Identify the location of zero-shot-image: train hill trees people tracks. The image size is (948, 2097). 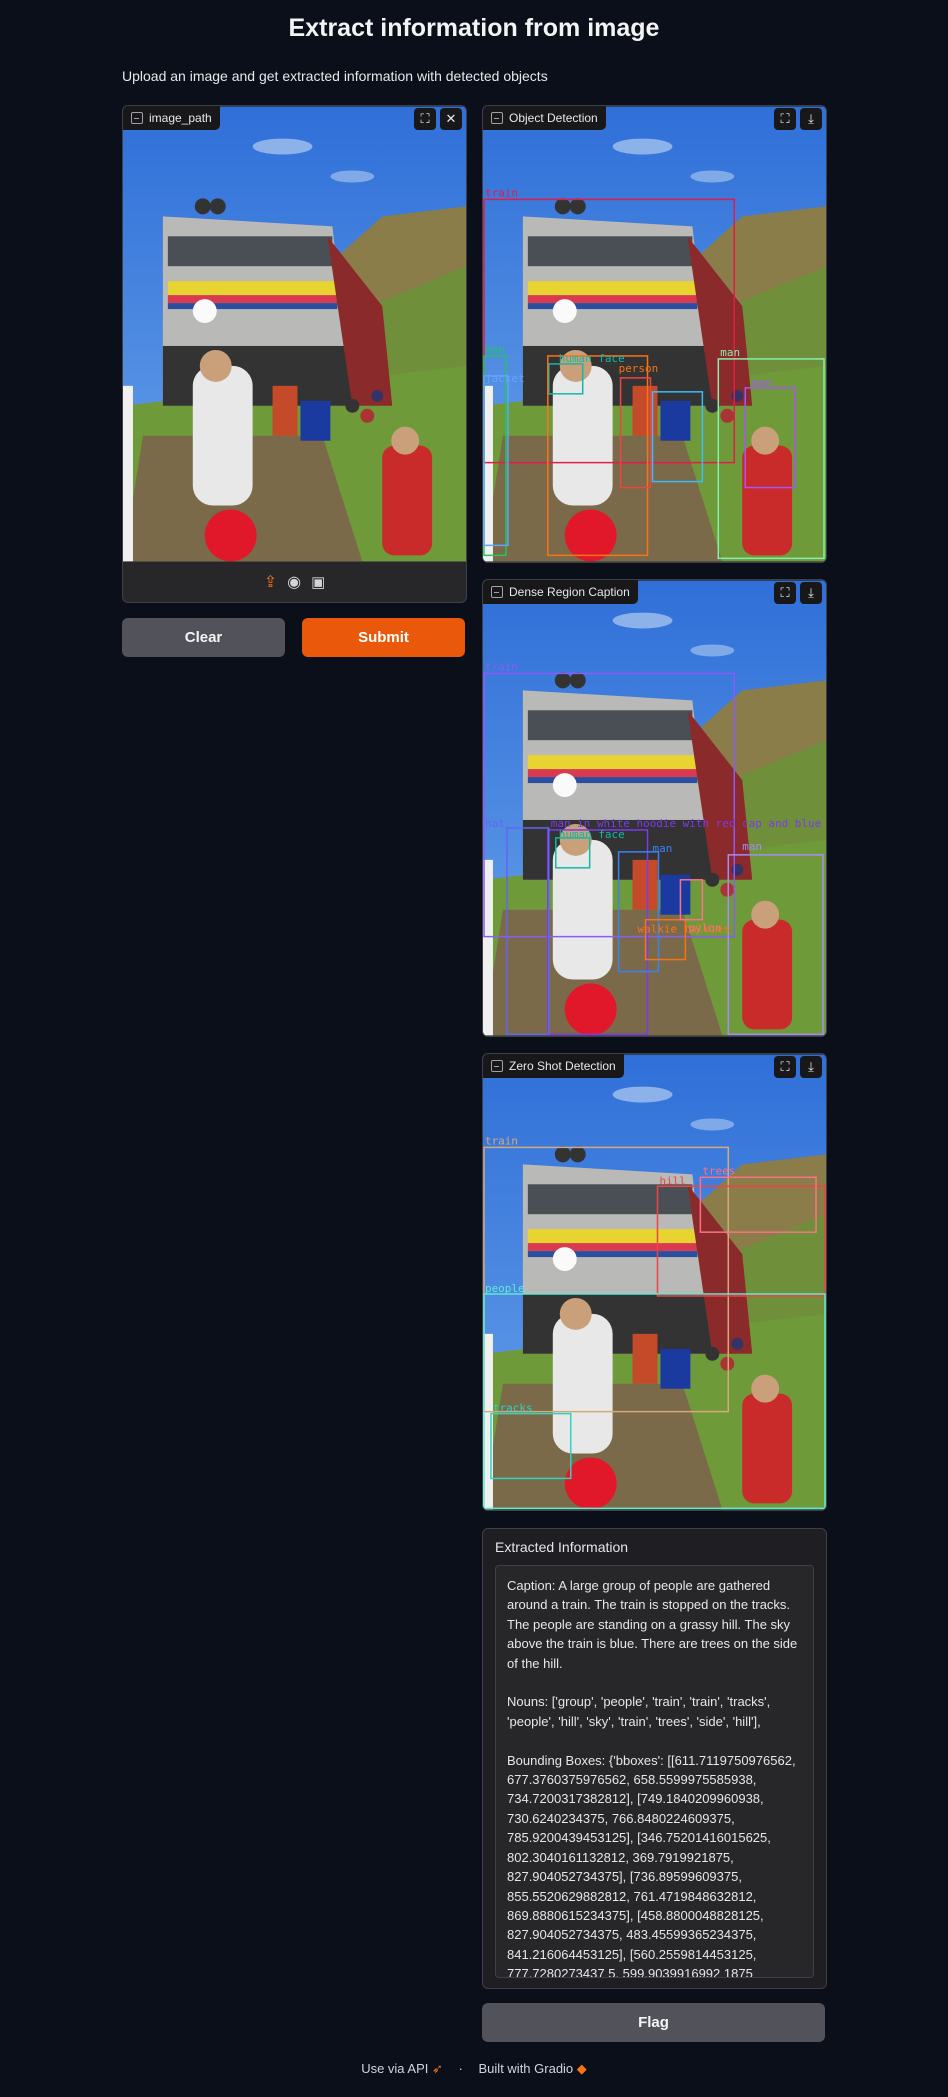
(654, 1282).